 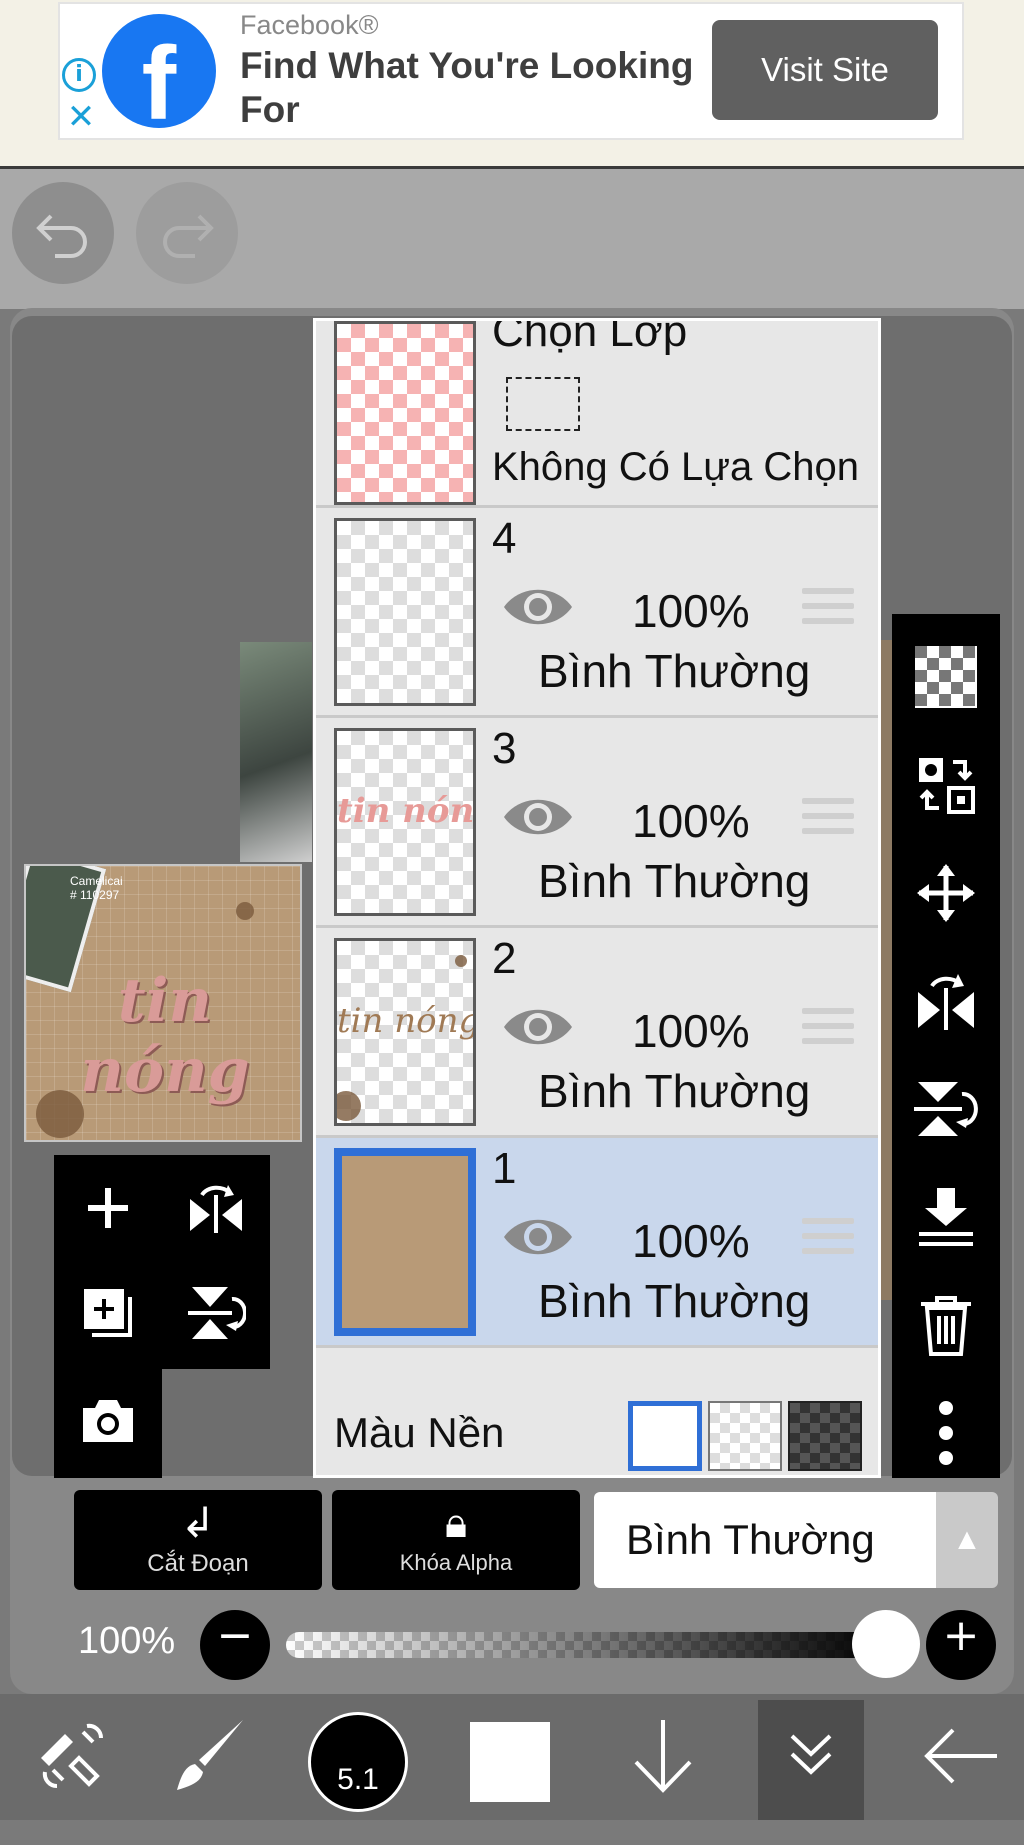 I want to click on add-layer-icon, so click(x=108, y=1208).